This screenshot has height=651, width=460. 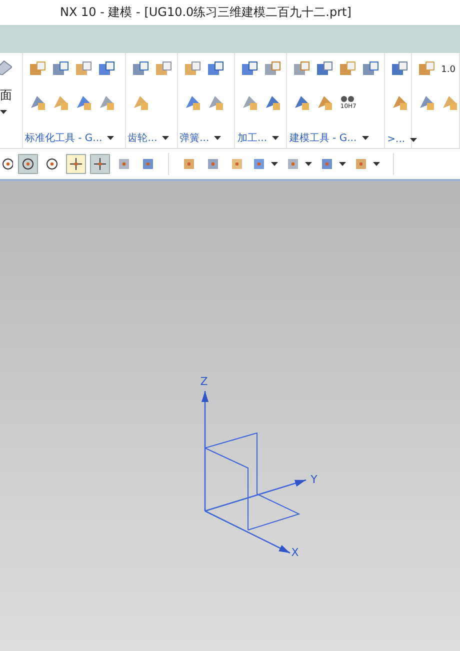 What do you see at coordinates (204, 381) in the screenshot?
I see `axis-label: Z` at bounding box center [204, 381].